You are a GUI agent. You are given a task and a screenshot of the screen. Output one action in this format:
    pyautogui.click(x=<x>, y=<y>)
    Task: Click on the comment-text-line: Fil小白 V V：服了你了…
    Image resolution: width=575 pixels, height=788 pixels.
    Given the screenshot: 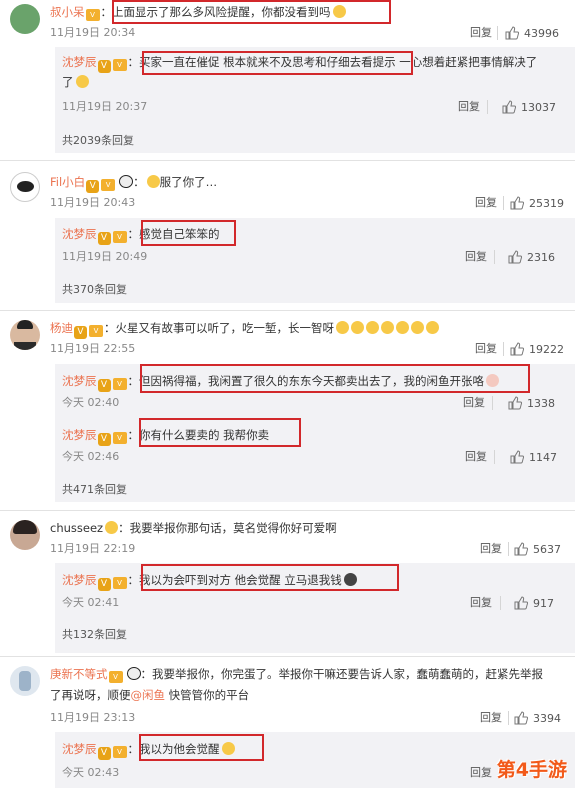 What is the action you would take?
    pyautogui.click(x=134, y=184)
    